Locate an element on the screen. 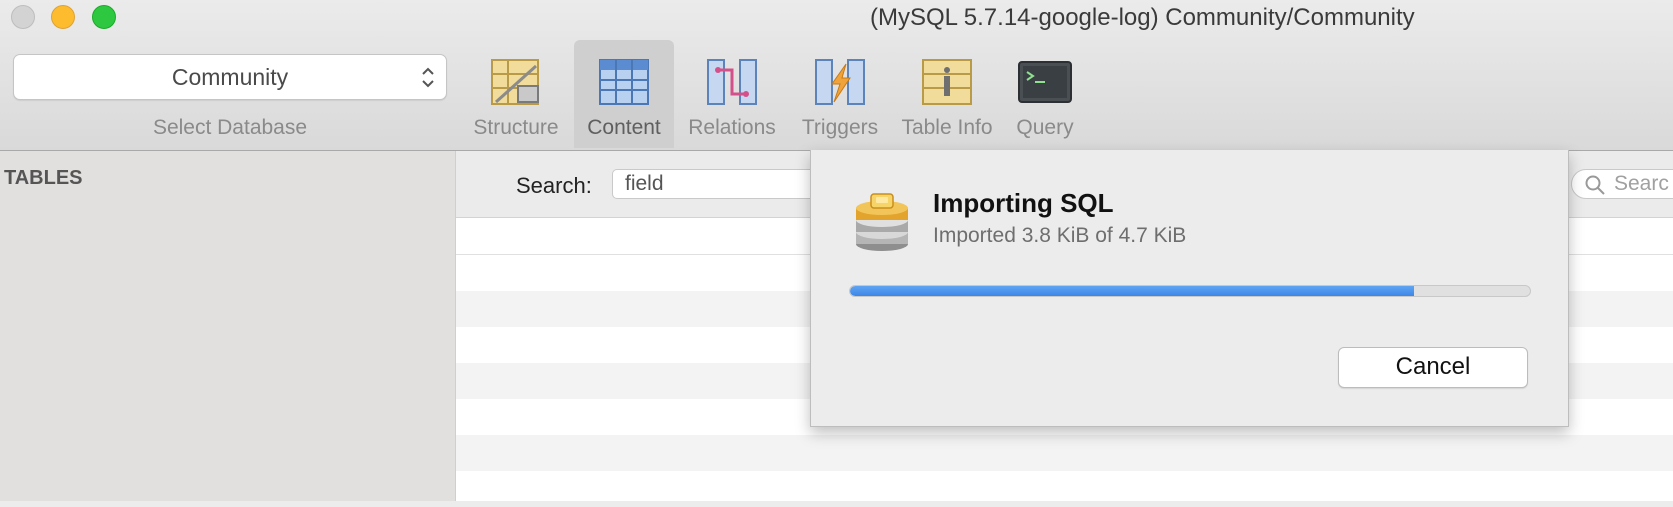 The width and height of the screenshot is (1673, 507). minimize-window-button is located at coordinates (63, 17).